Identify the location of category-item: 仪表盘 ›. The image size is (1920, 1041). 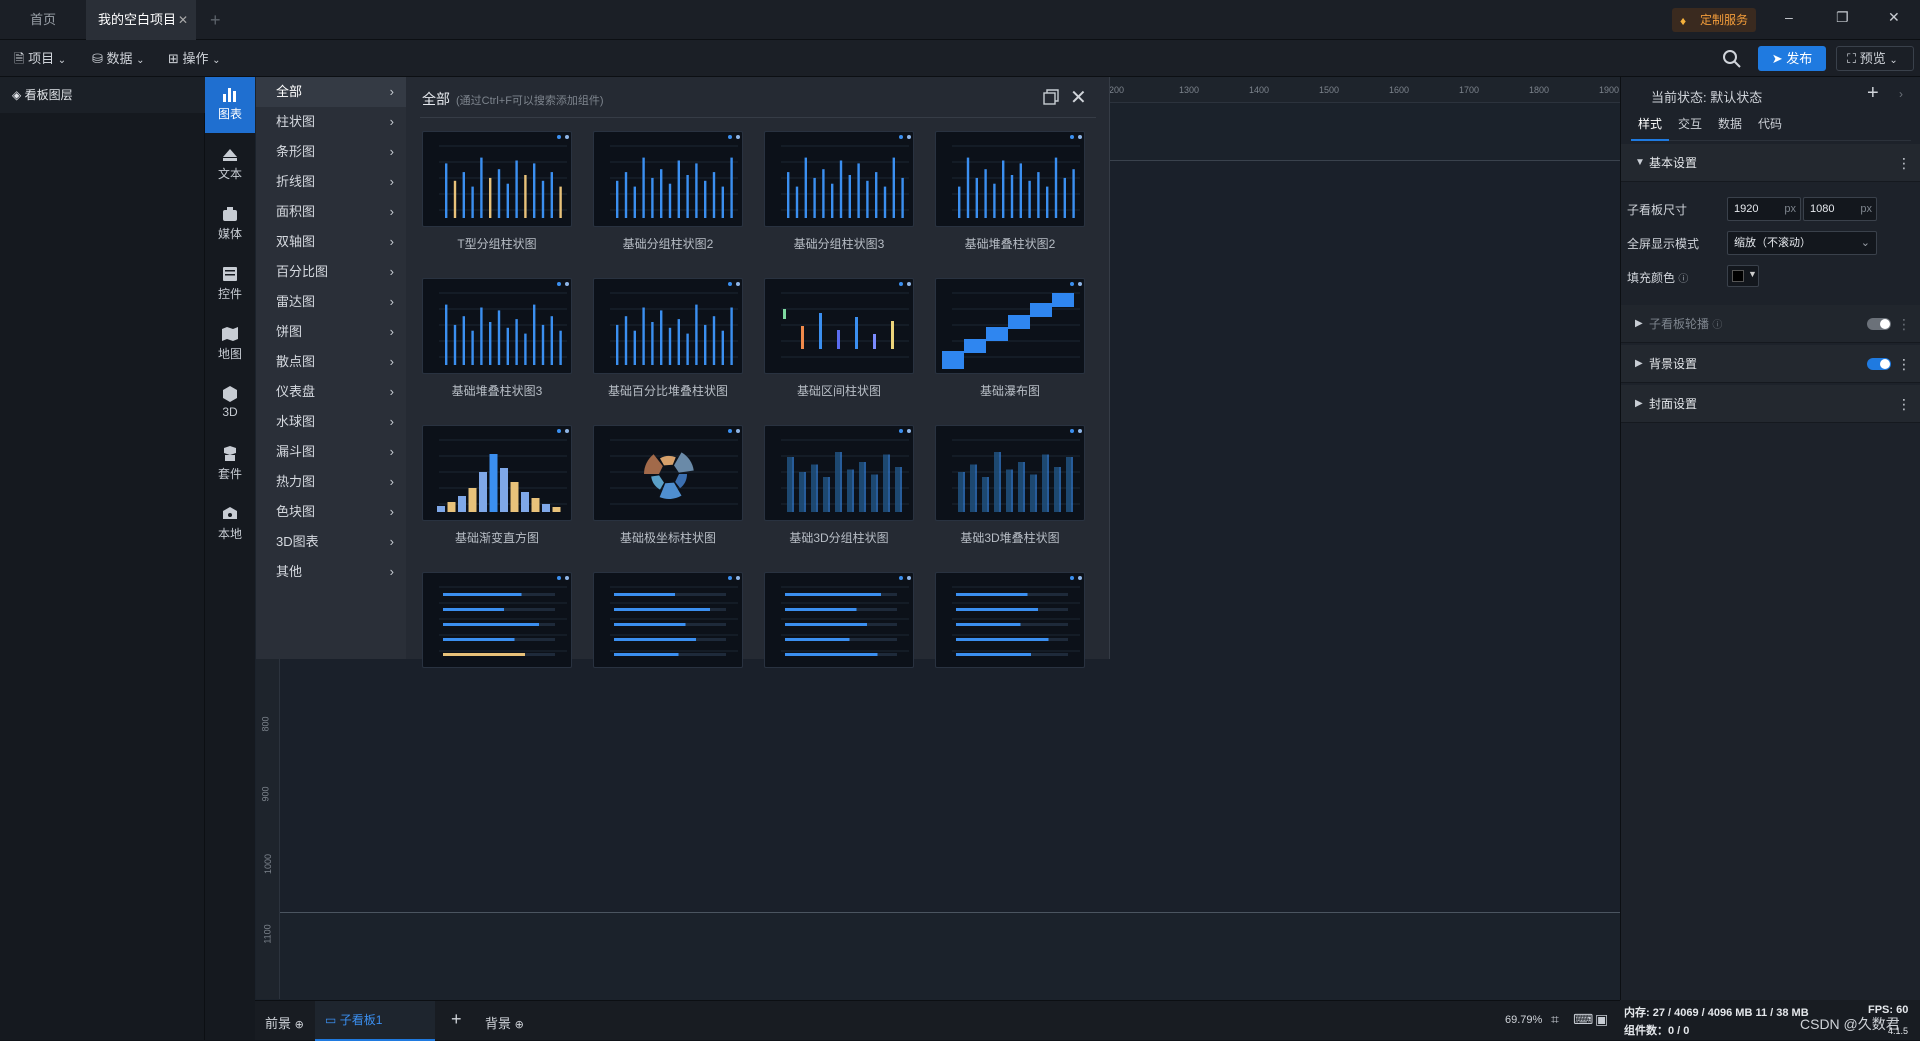
(331, 392).